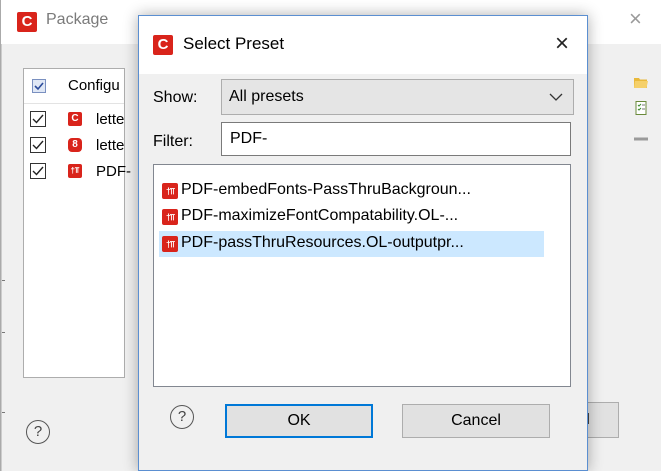 Image resolution: width=661 pixels, height=471 pixels. Describe the element at coordinates (641, 139) in the screenshot. I see `remove-icon` at that location.